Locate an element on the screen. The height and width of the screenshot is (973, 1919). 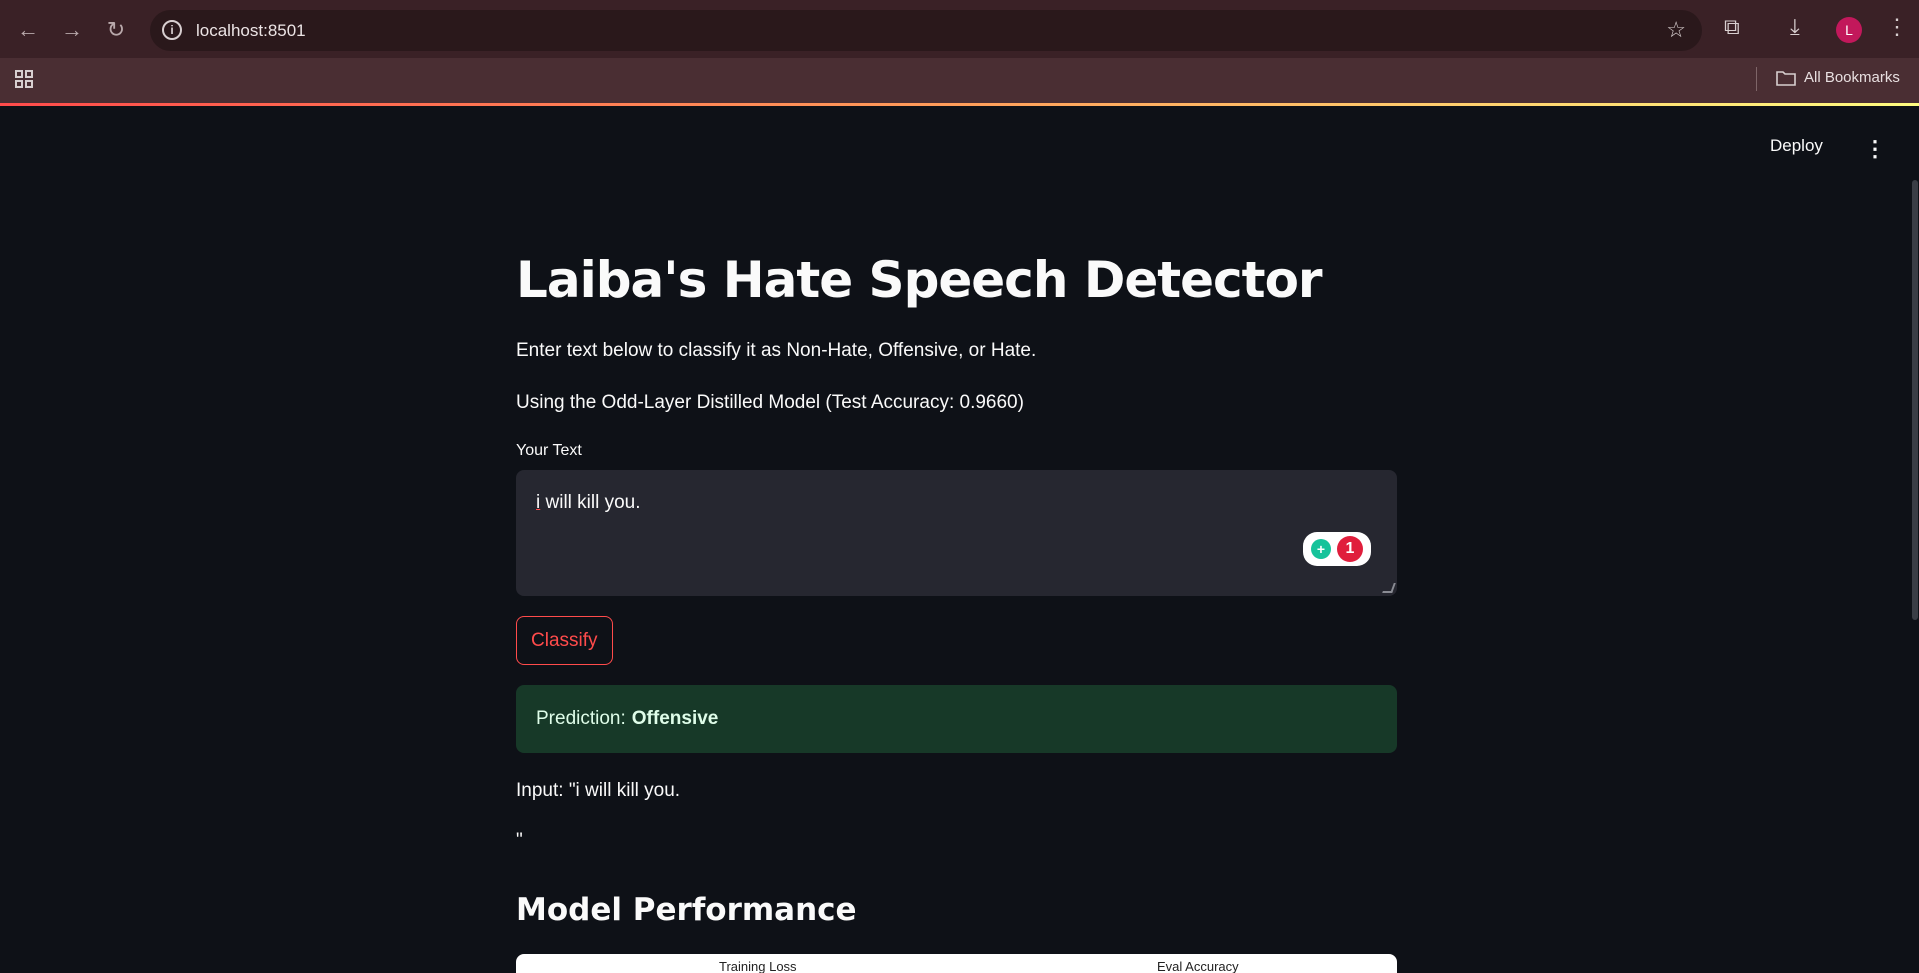
bookmarks-divider is located at coordinates (1756, 79).